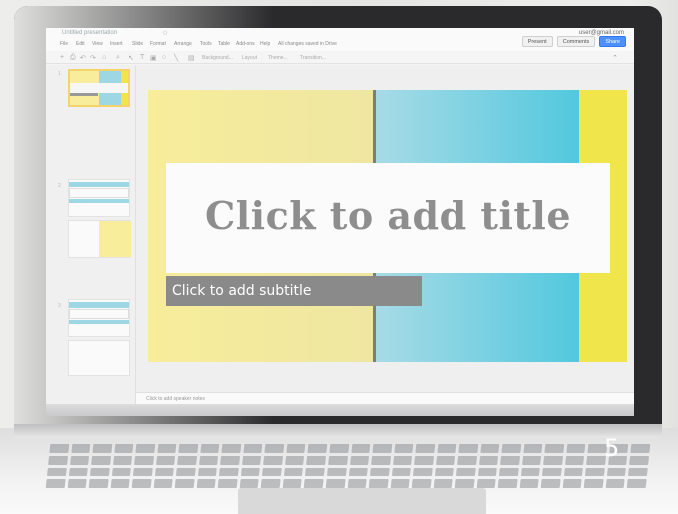 This screenshot has width=678, height=514. What do you see at coordinates (348, 466) in the screenshot?
I see `keyboard` at bounding box center [348, 466].